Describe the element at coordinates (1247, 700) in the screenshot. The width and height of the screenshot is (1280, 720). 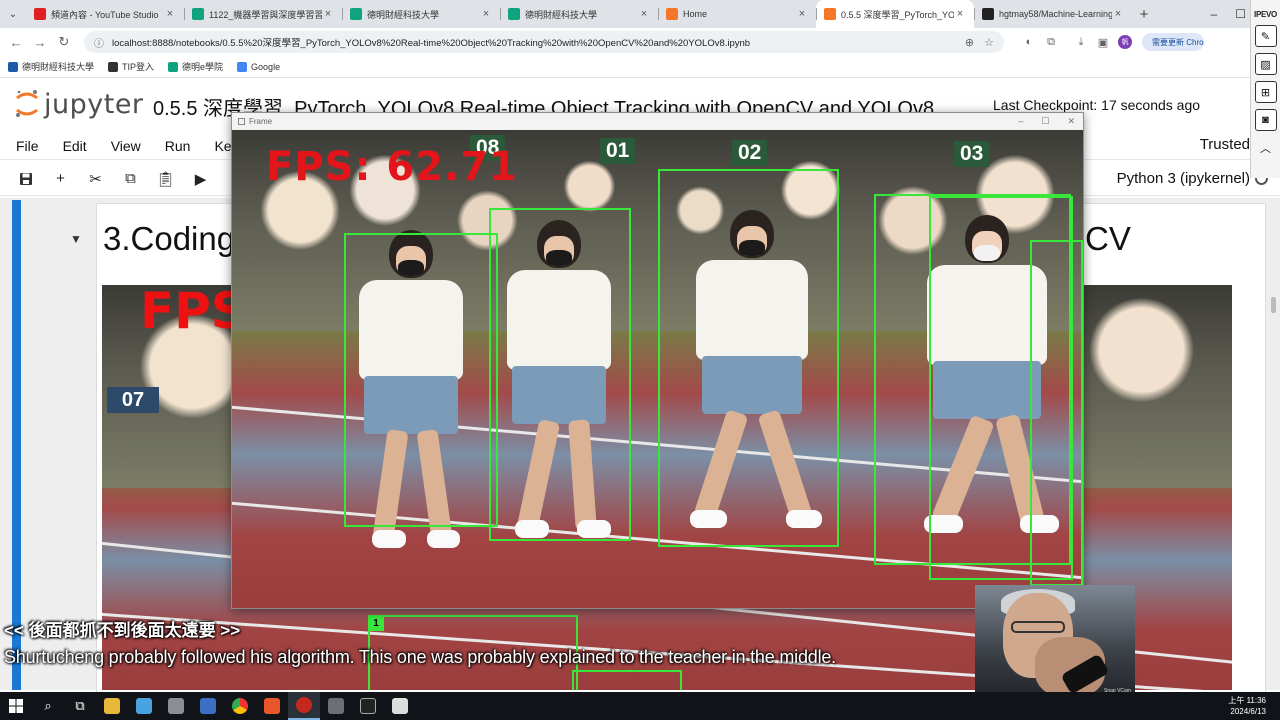
I see `clock-time: 上午 11:36` at that location.